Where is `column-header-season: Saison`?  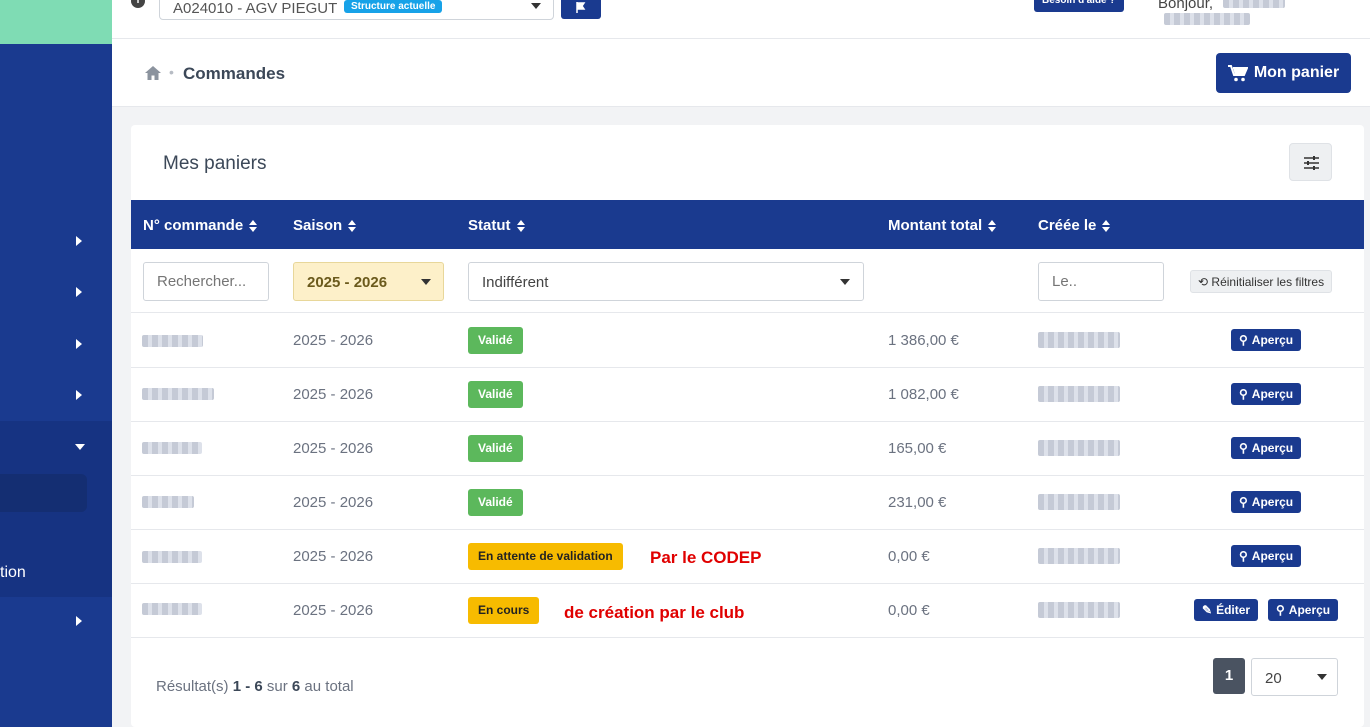 column-header-season: Saison is located at coordinates (325, 225).